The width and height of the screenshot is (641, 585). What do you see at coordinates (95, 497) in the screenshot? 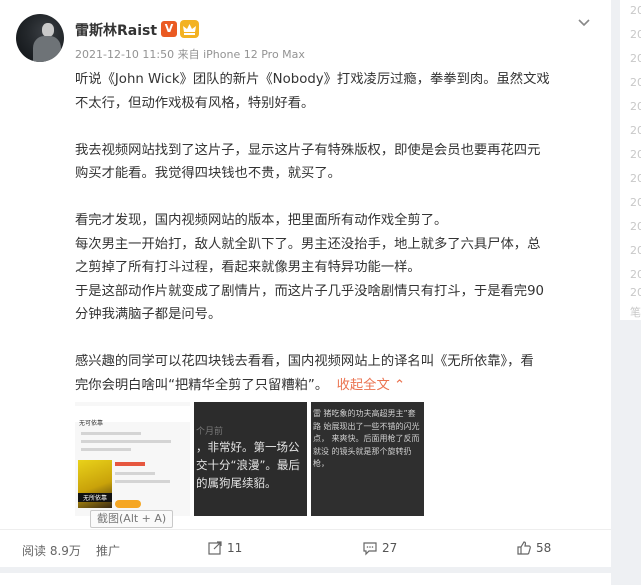
I see `poster-label: 无所依靠` at bounding box center [95, 497].